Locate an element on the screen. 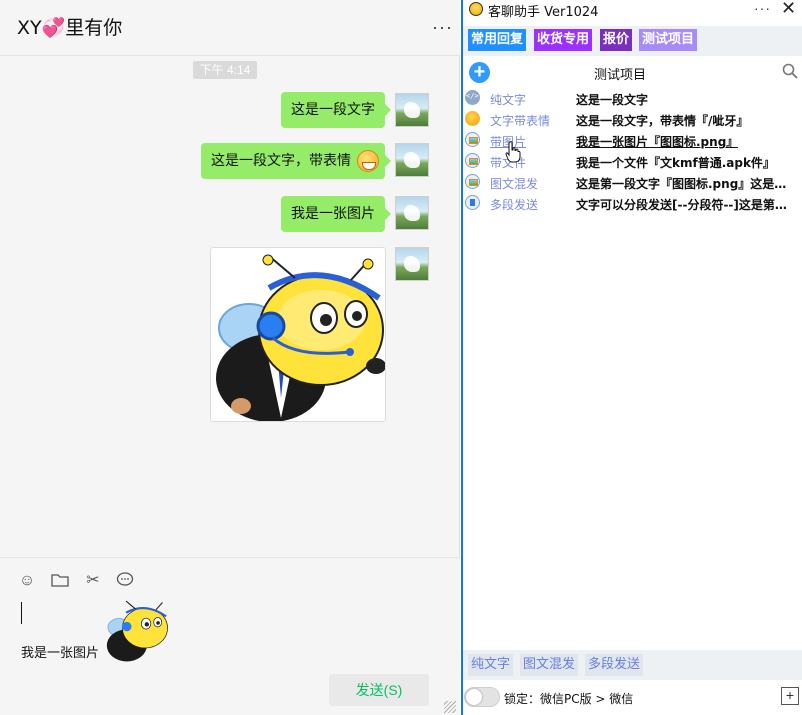 The height and width of the screenshot is (715, 802). list-item: 图文混发 这是第一段文字『图图标.png』这是第二段文字 is located at coordinates (632, 182).